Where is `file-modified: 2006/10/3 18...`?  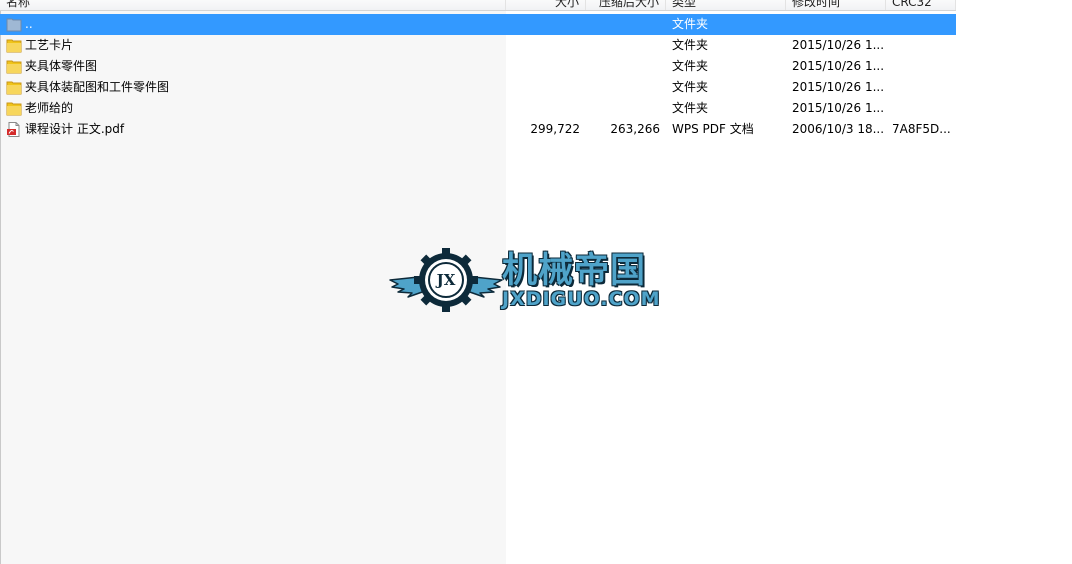 file-modified: 2006/10/3 18... is located at coordinates (838, 129).